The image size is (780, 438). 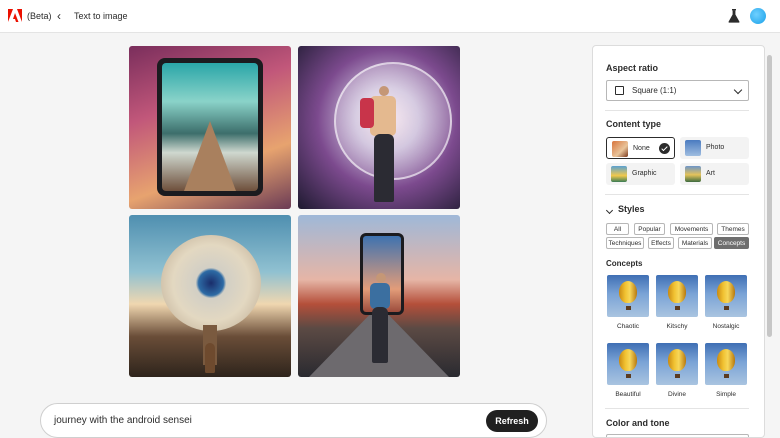 I want to click on aspect-ratio-value: Square (1:1), so click(x=654, y=90).